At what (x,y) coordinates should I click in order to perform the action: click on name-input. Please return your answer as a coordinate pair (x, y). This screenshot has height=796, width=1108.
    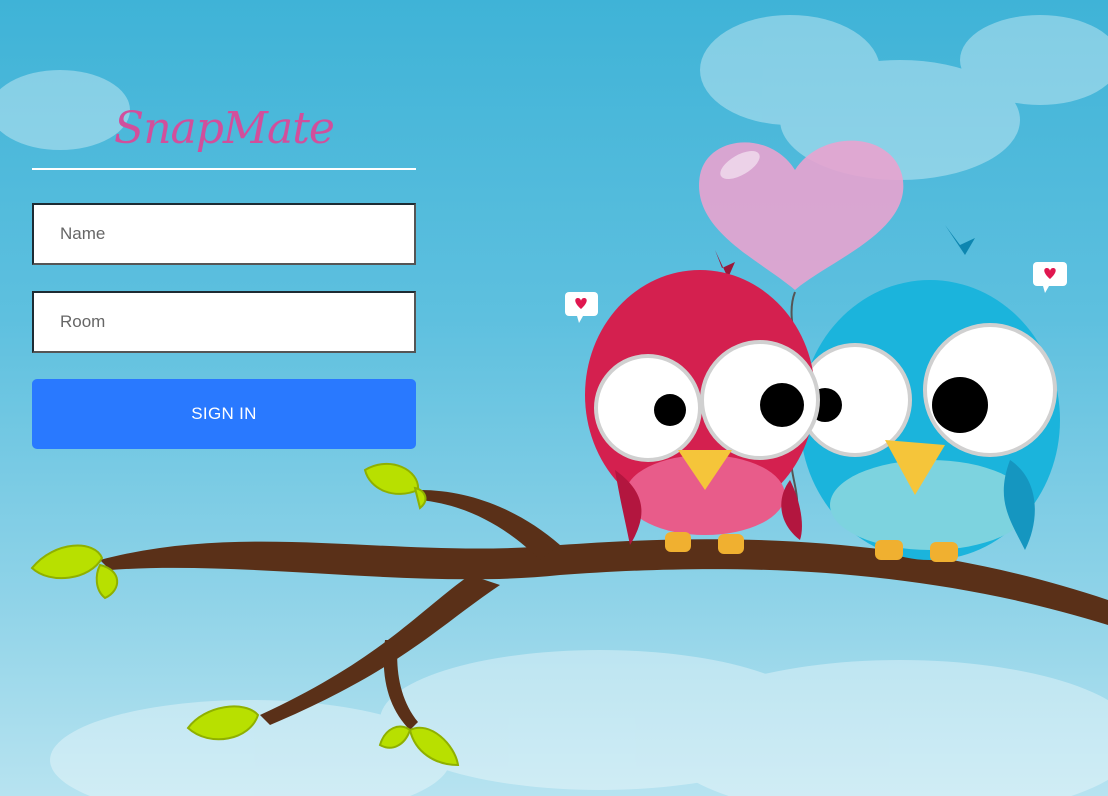
    Looking at the image, I should click on (224, 234).